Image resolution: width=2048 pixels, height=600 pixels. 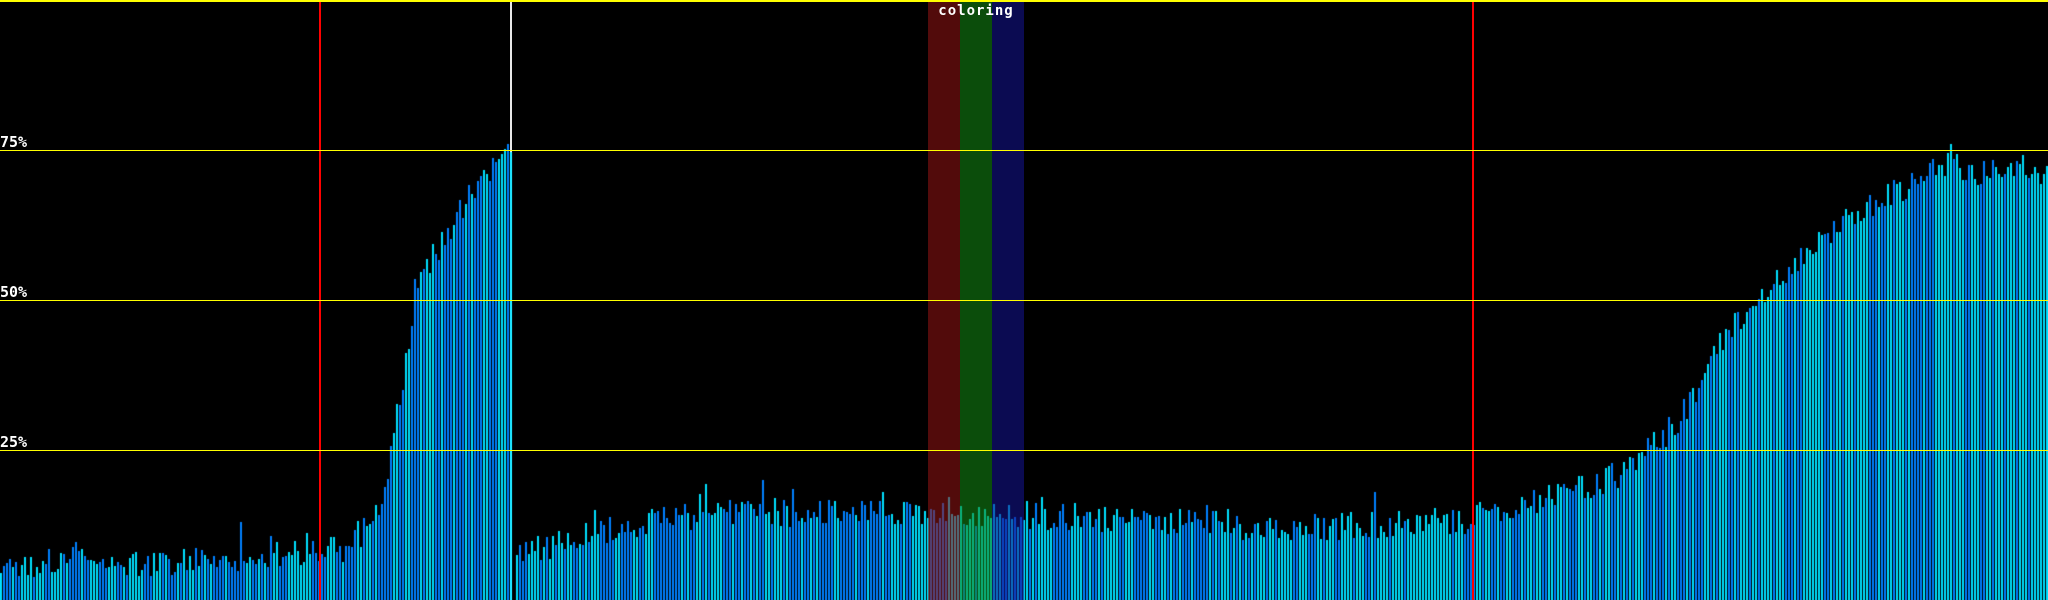 I want to click on tick-label-75: 75%, so click(x=14, y=142).